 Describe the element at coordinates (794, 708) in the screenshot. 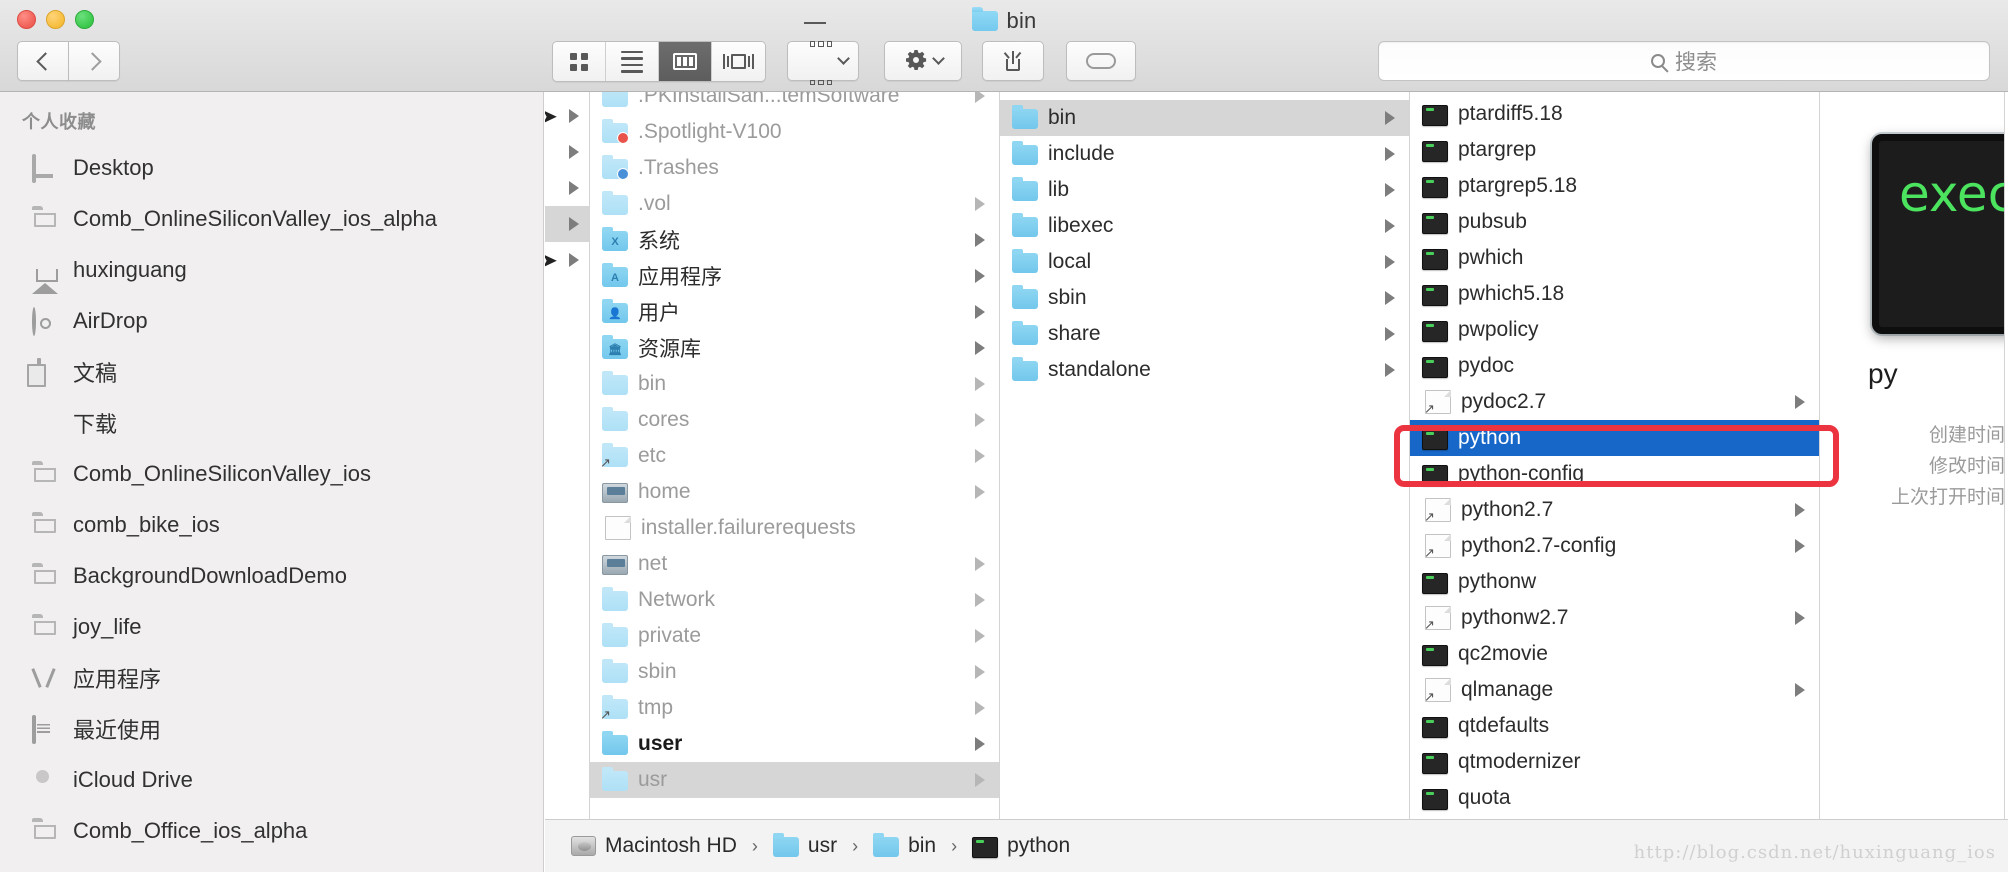

I see `column-row-tmp: ↗ tmp` at that location.